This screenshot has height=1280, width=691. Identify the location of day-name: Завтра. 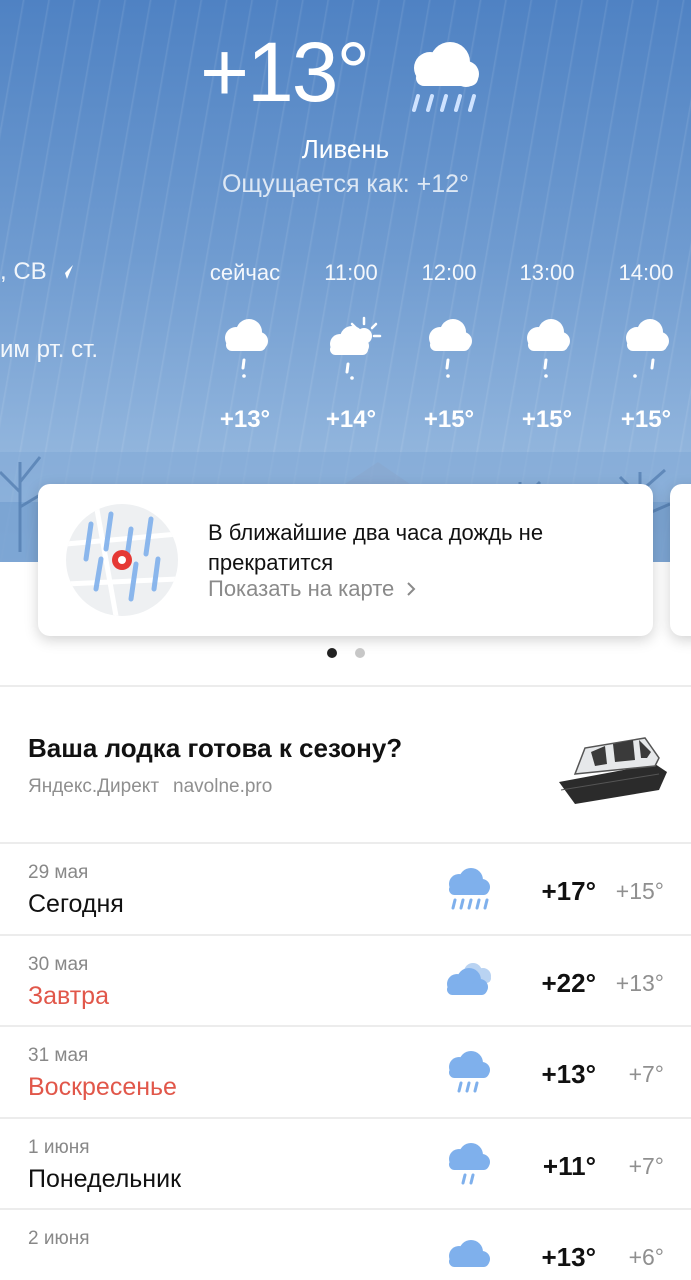
(68, 996).